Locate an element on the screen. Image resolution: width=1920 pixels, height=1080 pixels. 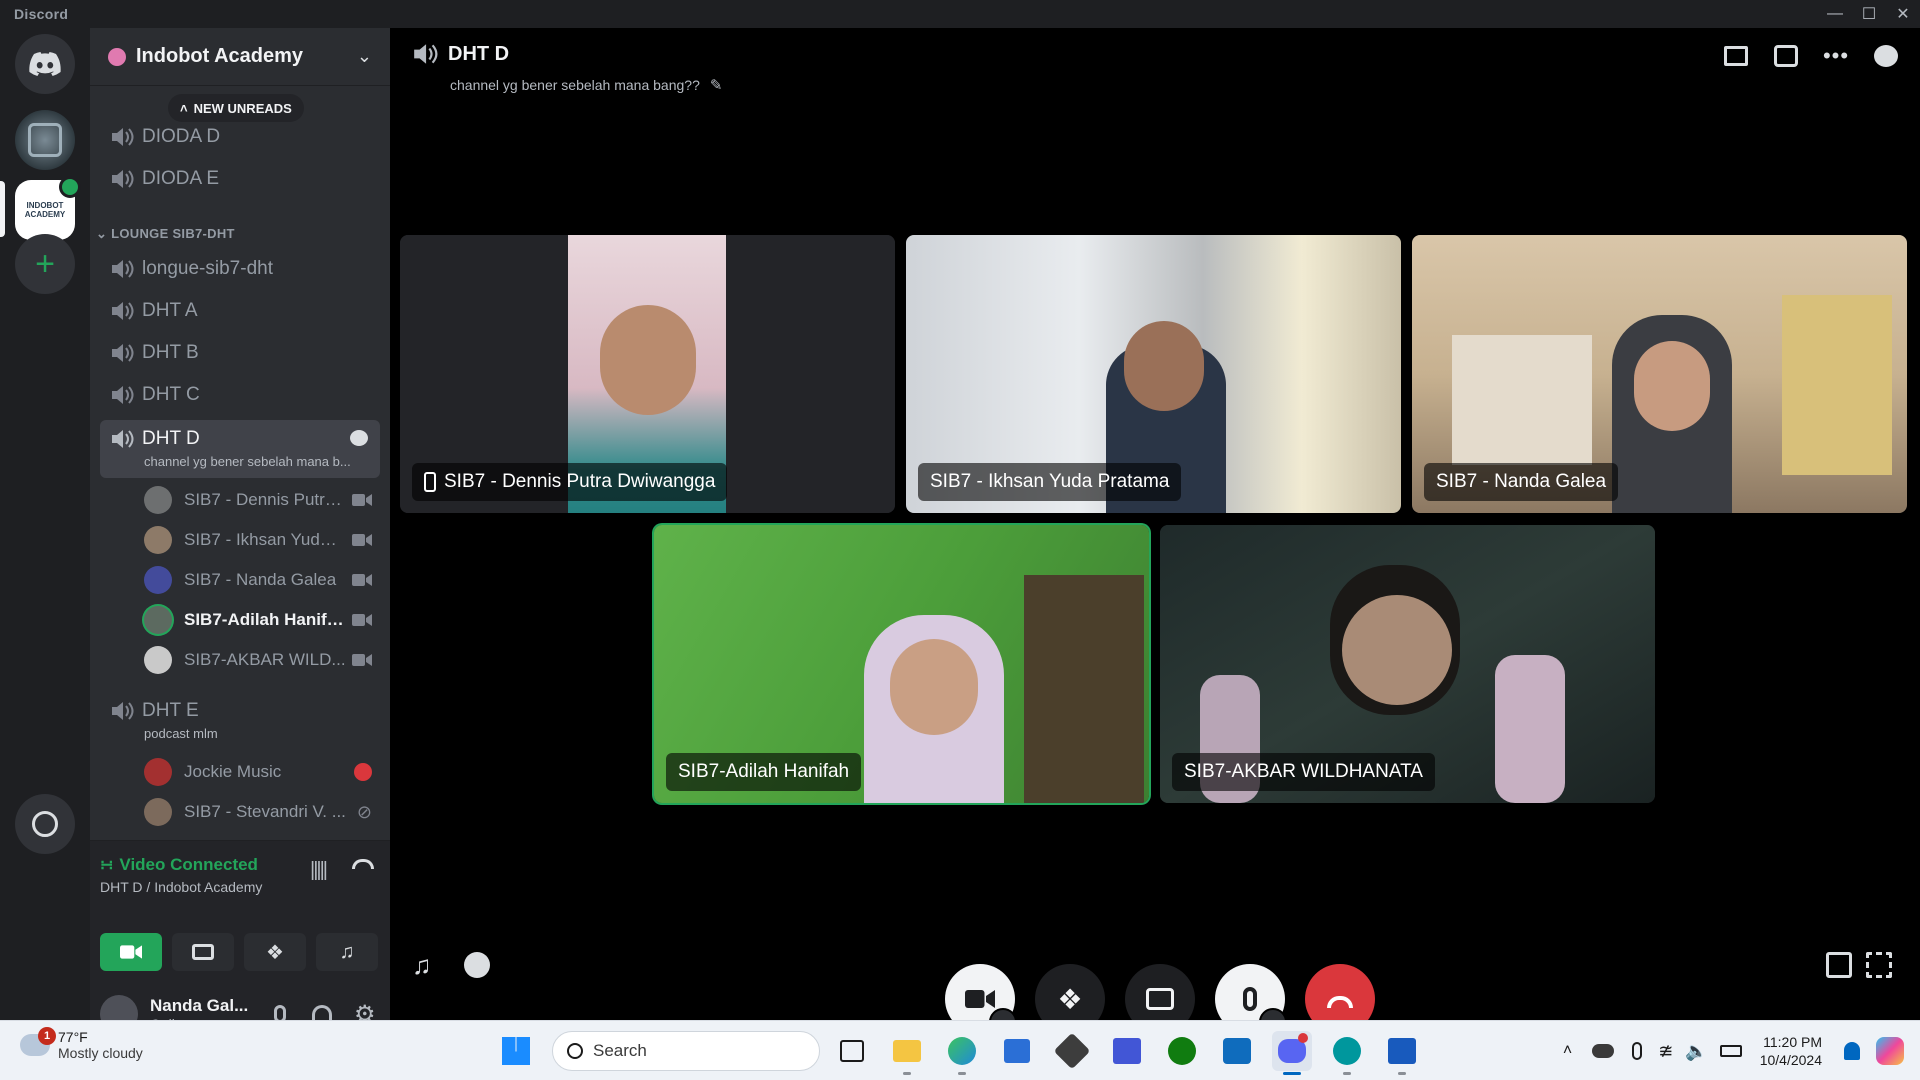
server-icon-robot is located at coordinates (45, 140).